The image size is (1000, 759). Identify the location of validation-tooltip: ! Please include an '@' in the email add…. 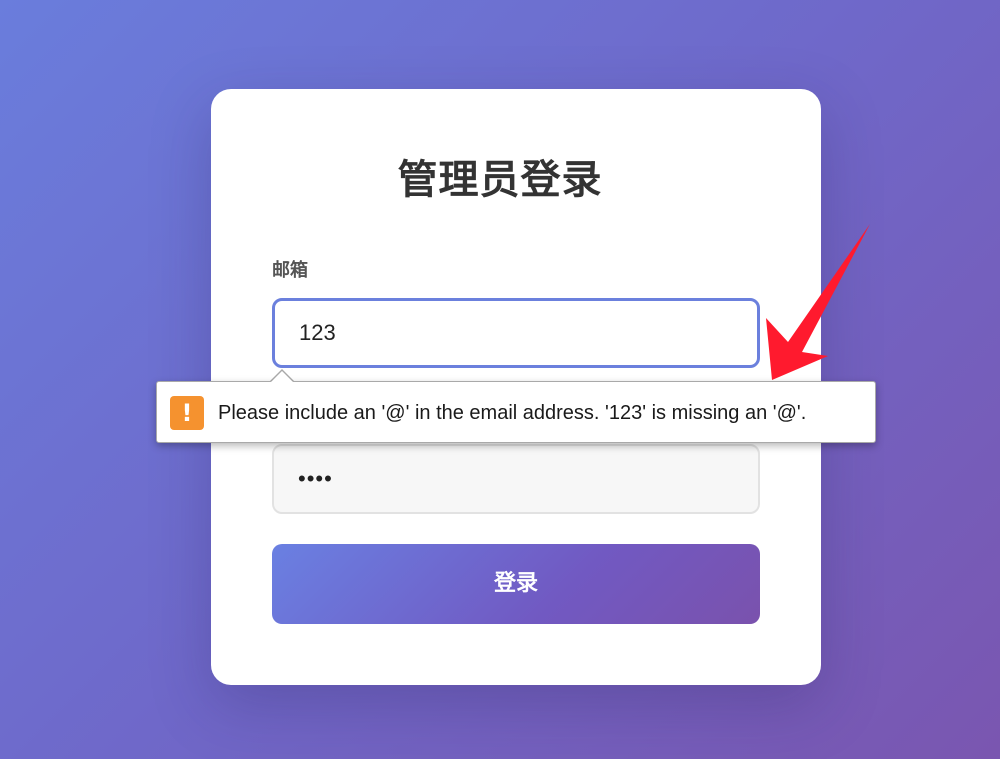
(516, 412).